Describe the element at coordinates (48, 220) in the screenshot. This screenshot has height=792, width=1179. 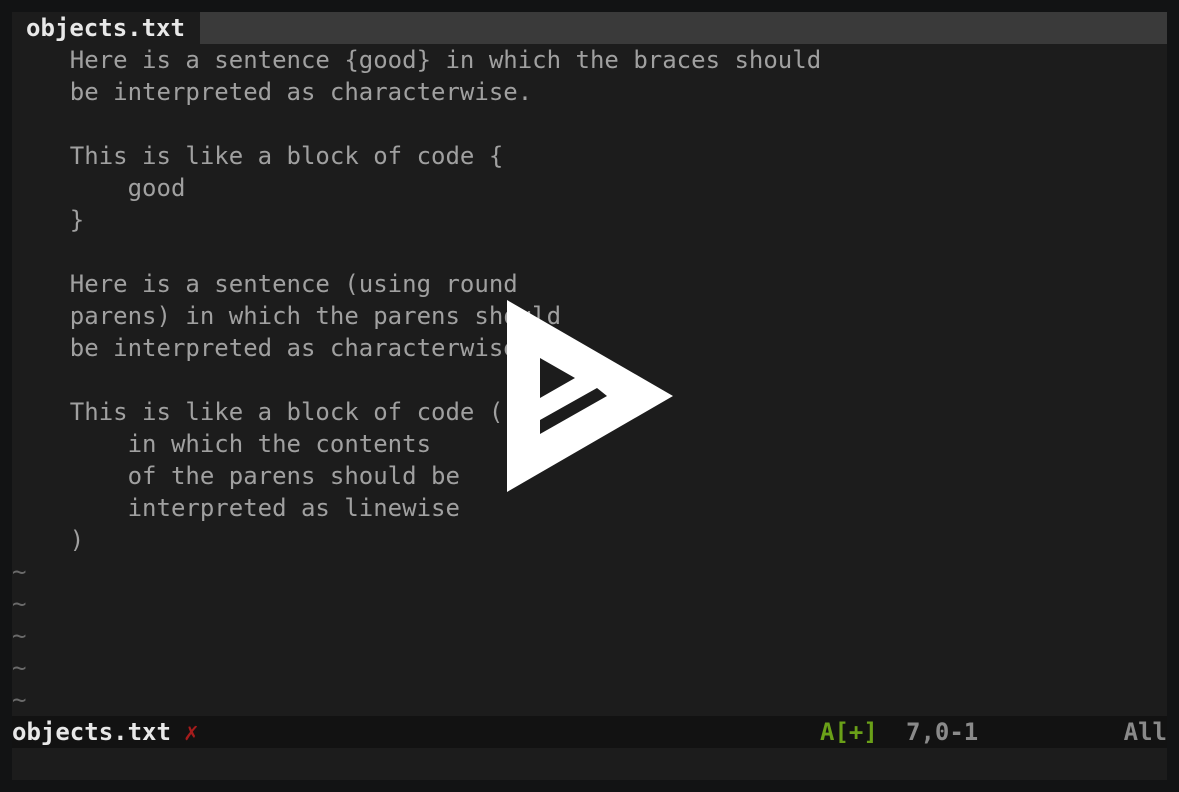
I see `buffer-line: }` at that location.